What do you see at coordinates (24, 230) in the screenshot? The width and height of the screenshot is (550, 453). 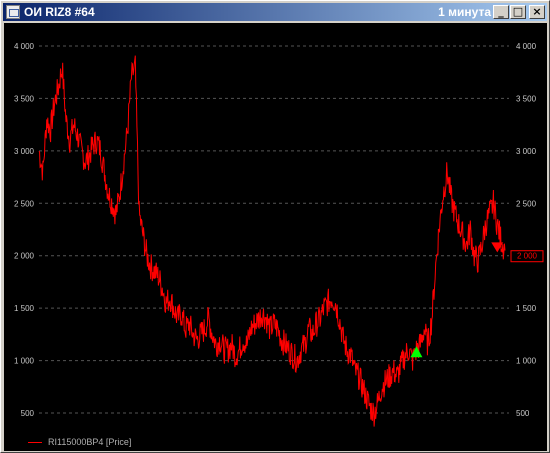 I see `left-price-axis: 500 1 000 1 500 2 000 2 500 3 000 3 500 4 000` at bounding box center [24, 230].